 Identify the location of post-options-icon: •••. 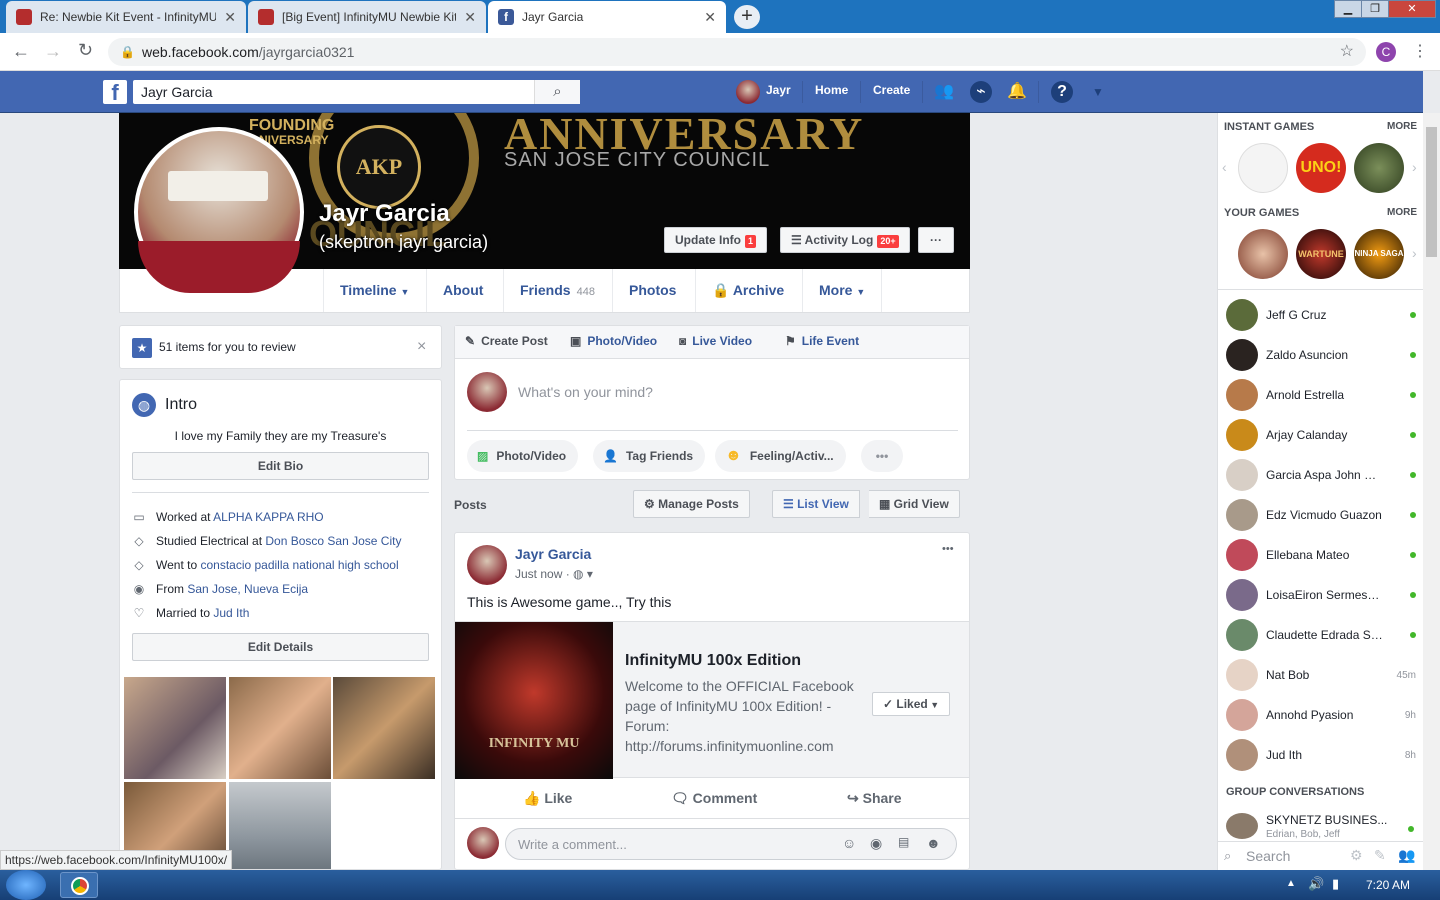
(948, 549).